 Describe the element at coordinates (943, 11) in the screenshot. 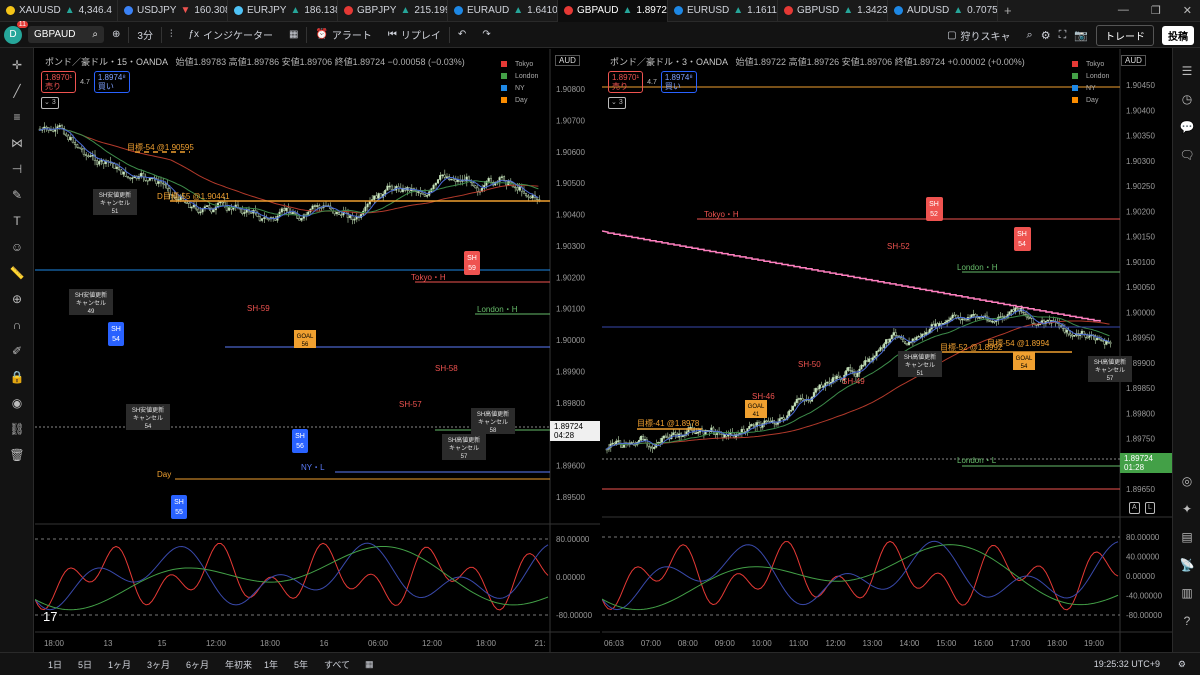

I see `tab-audusd: AUDUSD▲0.70755✕` at that location.